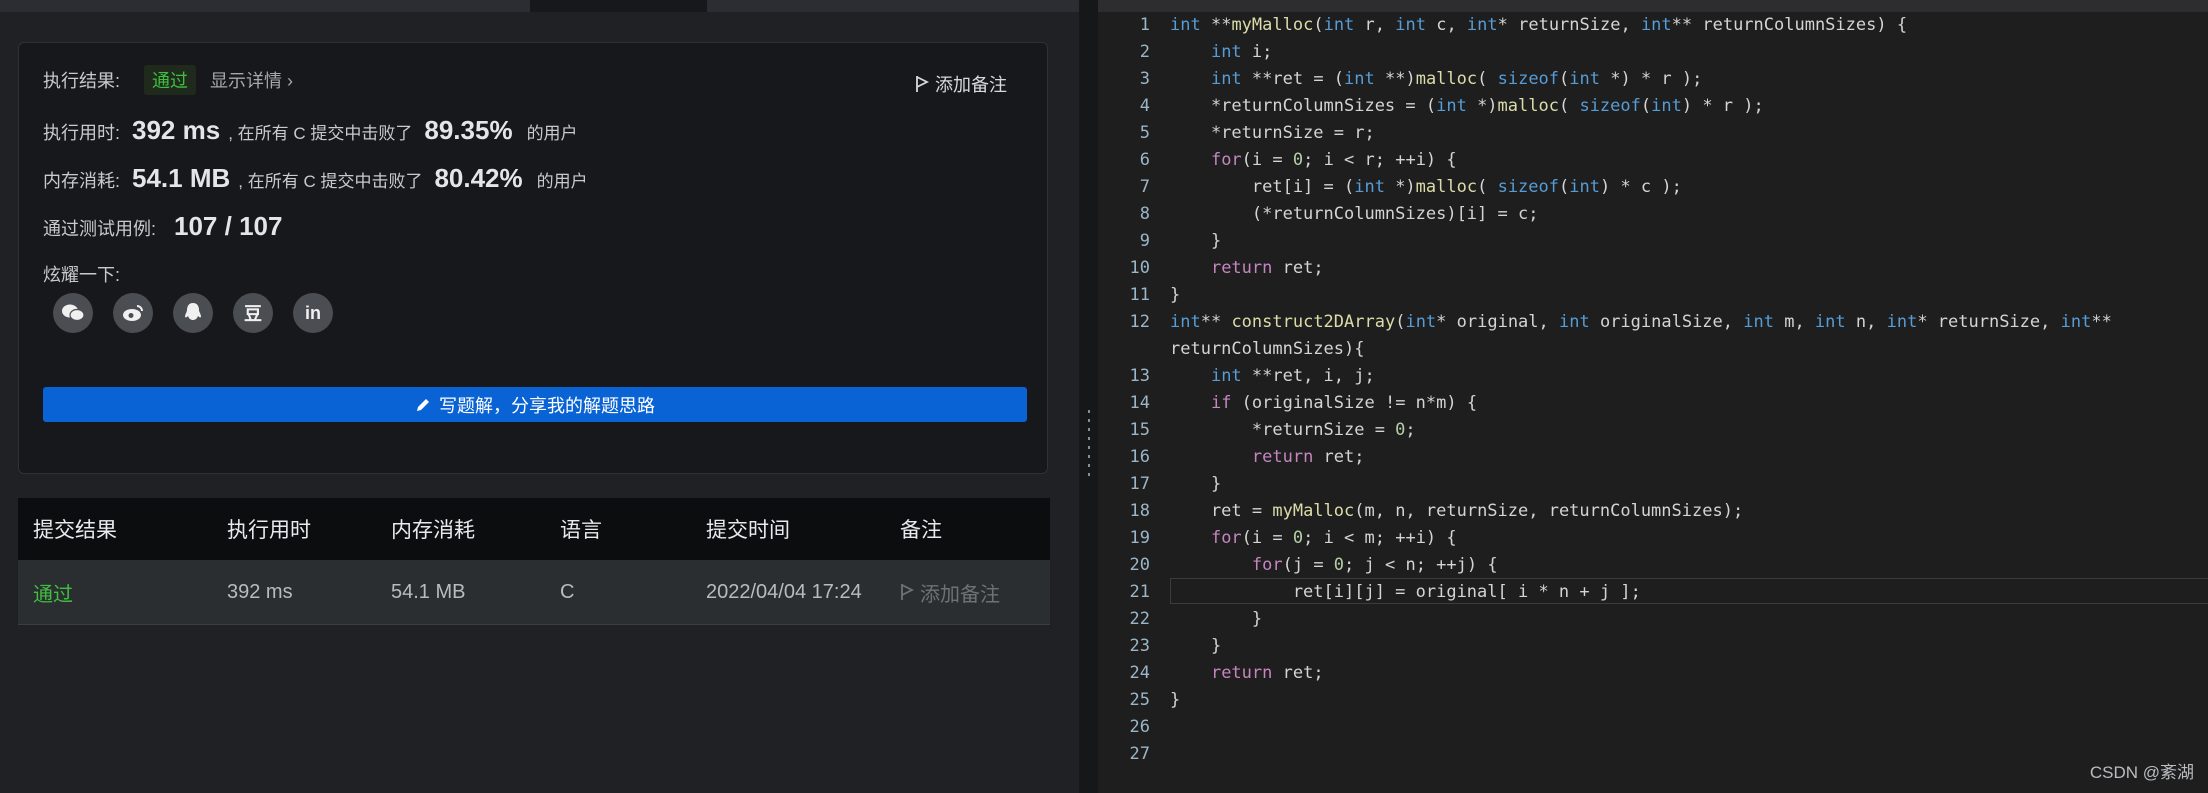 Image resolution: width=2208 pixels, height=793 pixels. Describe the element at coordinates (1293, 430) in the screenshot. I see `code-line: *returnSize = 0;` at that location.